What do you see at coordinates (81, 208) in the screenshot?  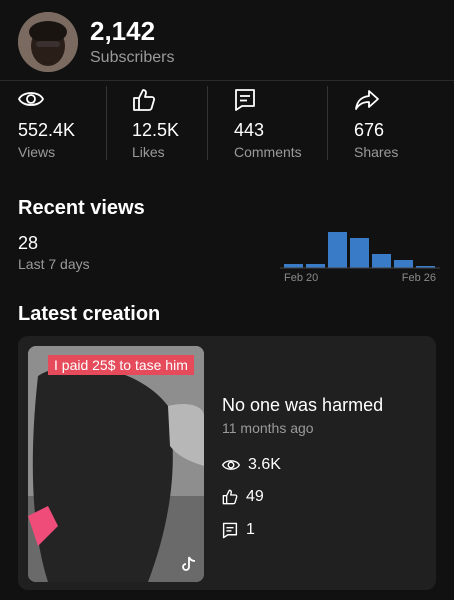 I see `recent-views-title: Recent views` at bounding box center [81, 208].